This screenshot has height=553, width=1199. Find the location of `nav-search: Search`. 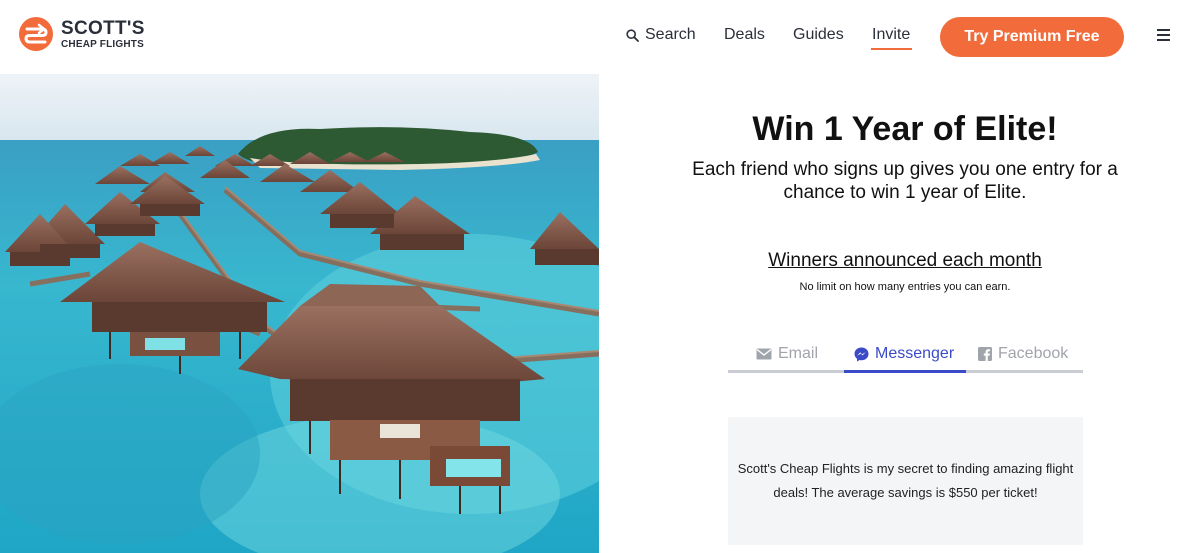

nav-search: Search is located at coordinates (661, 35).